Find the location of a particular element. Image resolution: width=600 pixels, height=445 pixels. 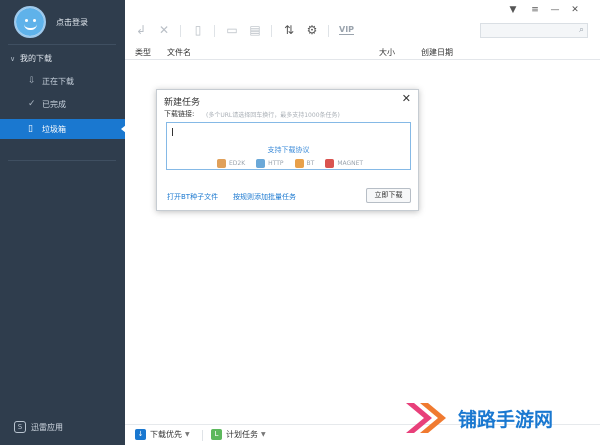

schedule-icon: L is located at coordinates (216, 434).